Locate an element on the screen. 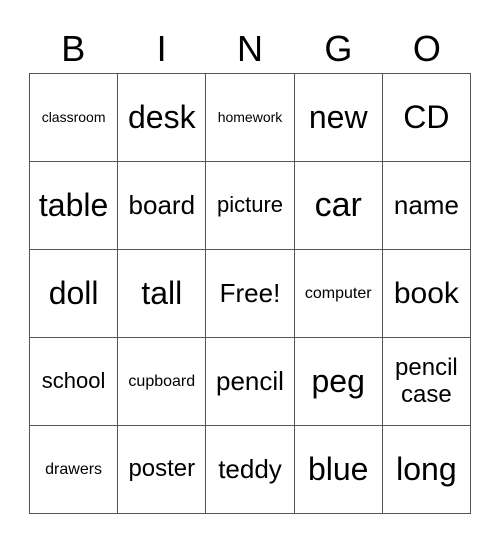 The width and height of the screenshot is (500, 544). bingo-header: B I N G O is located at coordinates (250, 49).